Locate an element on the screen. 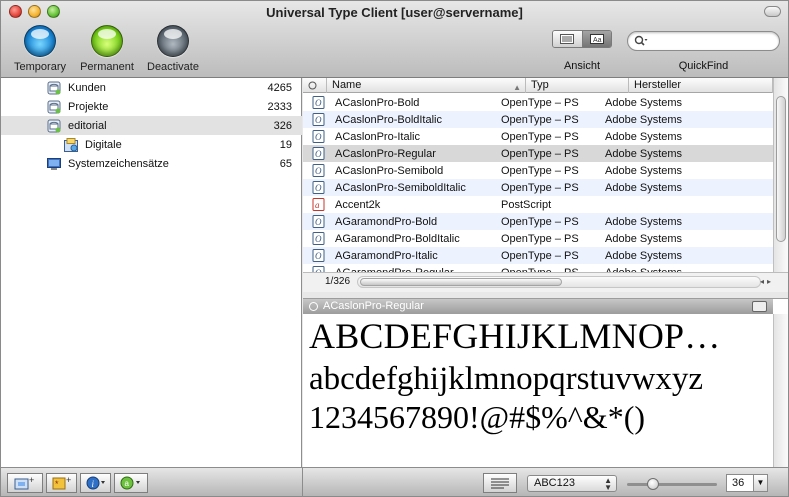  list-view-button is located at coordinates (567, 39).